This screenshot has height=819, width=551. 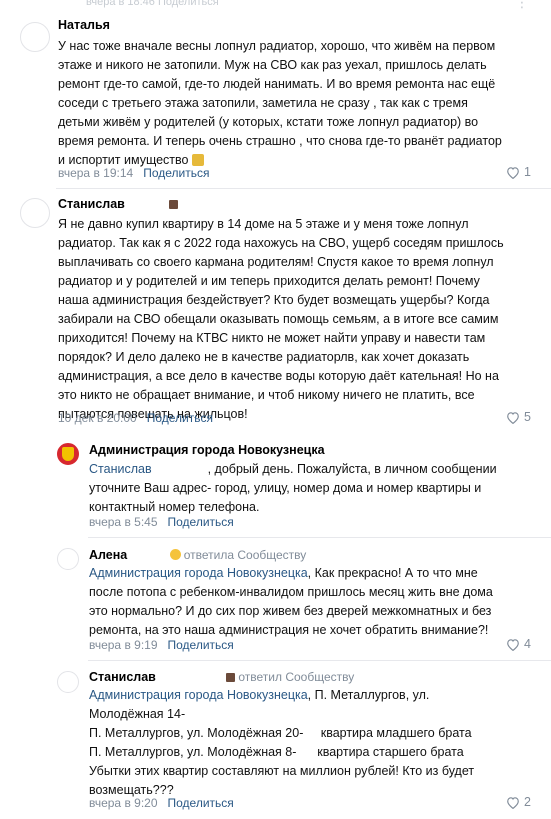 What do you see at coordinates (152, 4) in the screenshot?
I see `previous-comment-meta: вчера в 18:46 Поделиться` at bounding box center [152, 4].